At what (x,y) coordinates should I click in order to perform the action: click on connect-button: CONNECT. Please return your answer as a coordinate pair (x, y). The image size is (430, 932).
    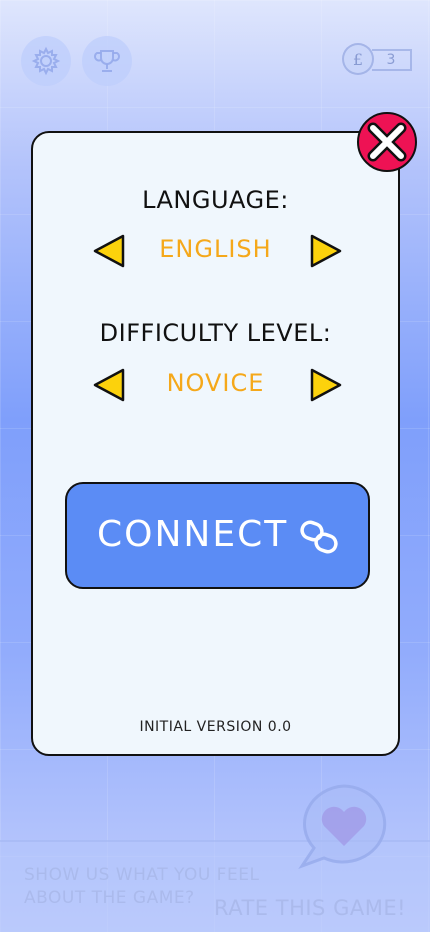
    Looking at the image, I should click on (217, 535).